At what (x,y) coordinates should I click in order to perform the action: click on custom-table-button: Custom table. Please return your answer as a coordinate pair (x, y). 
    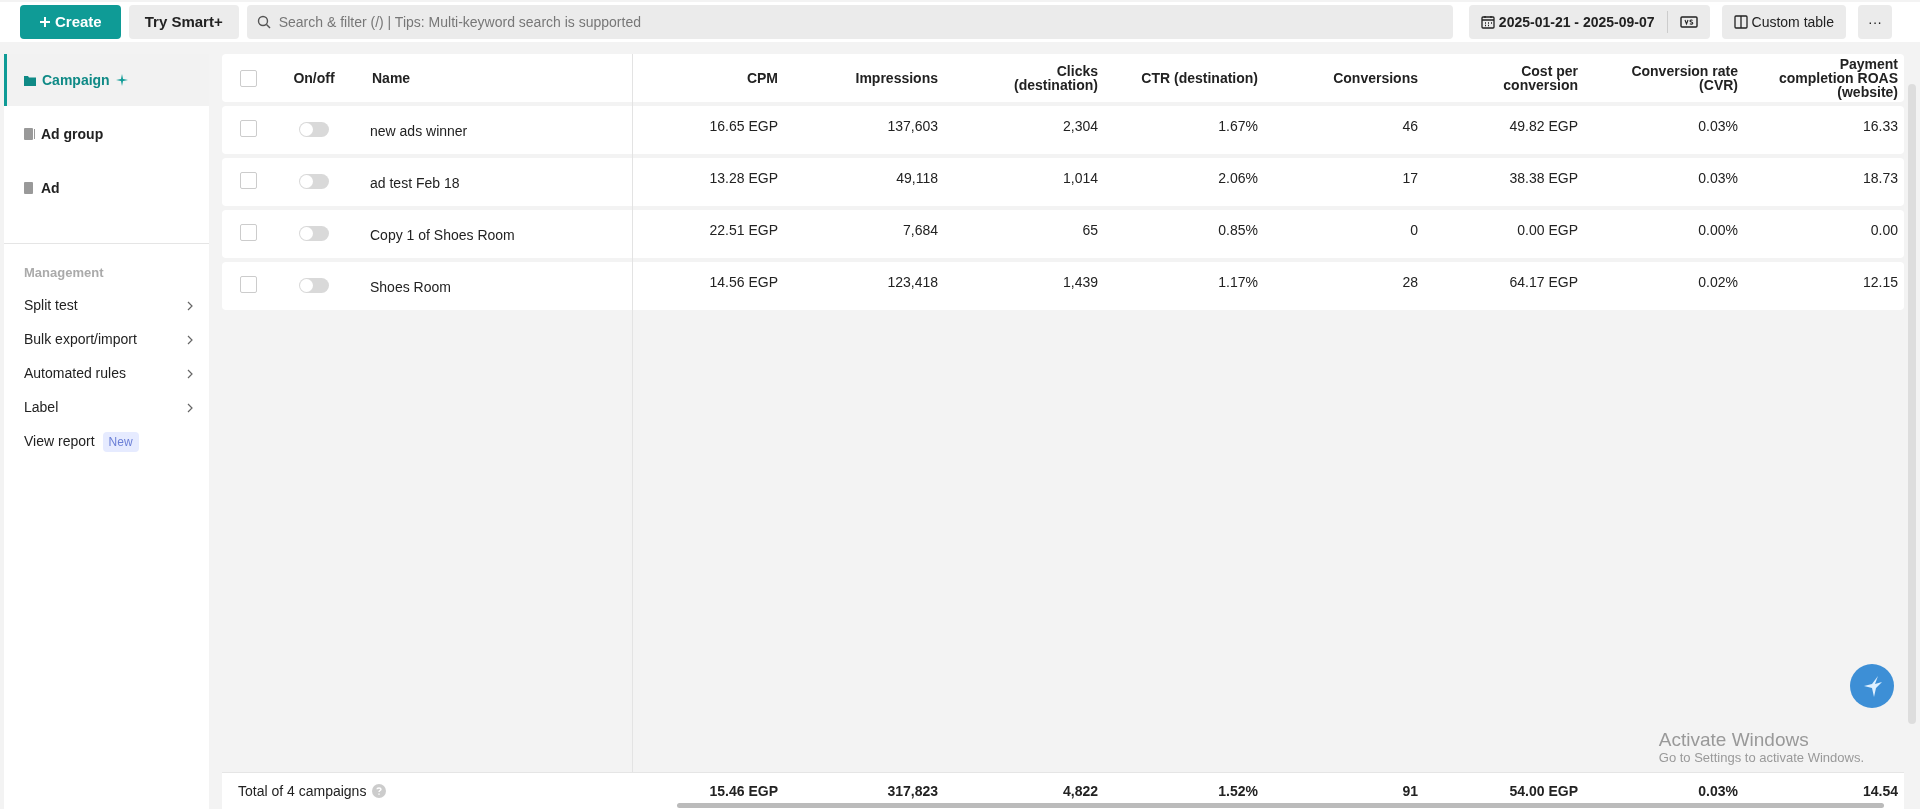
    Looking at the image, I should click on (1783, 22).